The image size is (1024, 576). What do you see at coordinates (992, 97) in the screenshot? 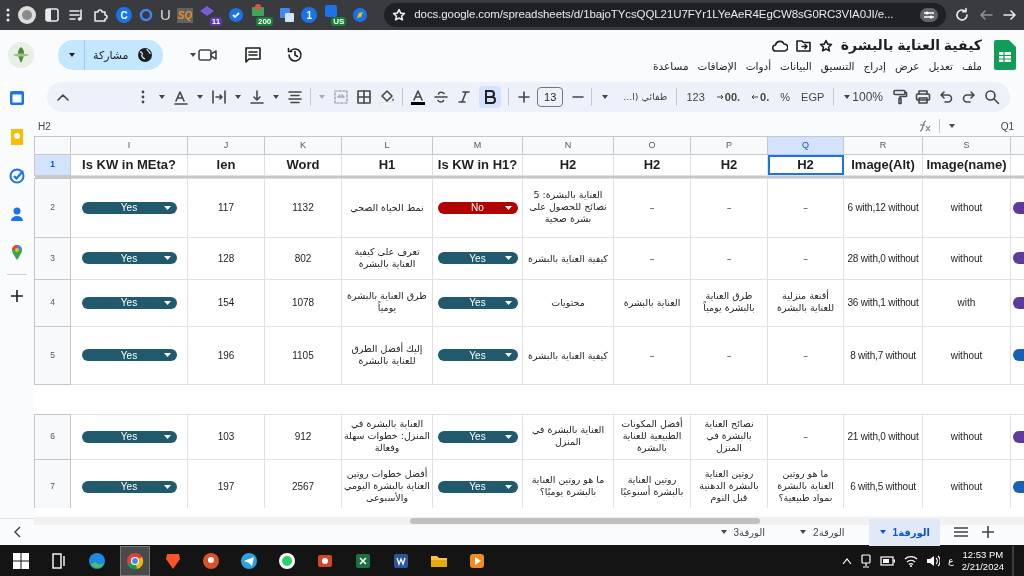
I see `search-icon` at bounding box center [992, 97].